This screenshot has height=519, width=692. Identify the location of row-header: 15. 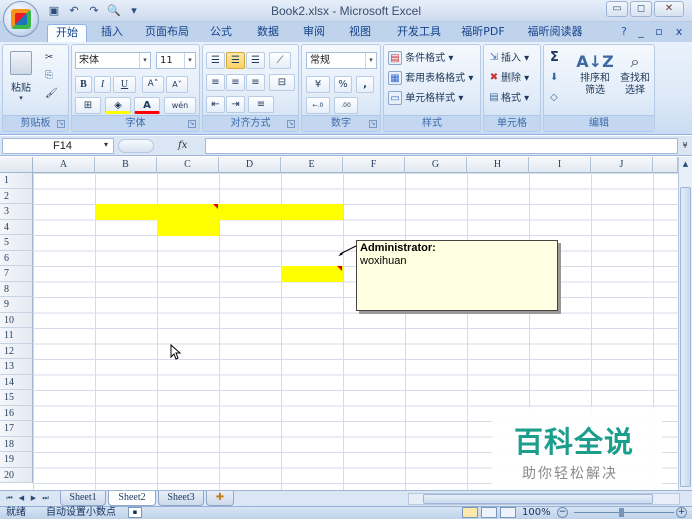
(16, 398).